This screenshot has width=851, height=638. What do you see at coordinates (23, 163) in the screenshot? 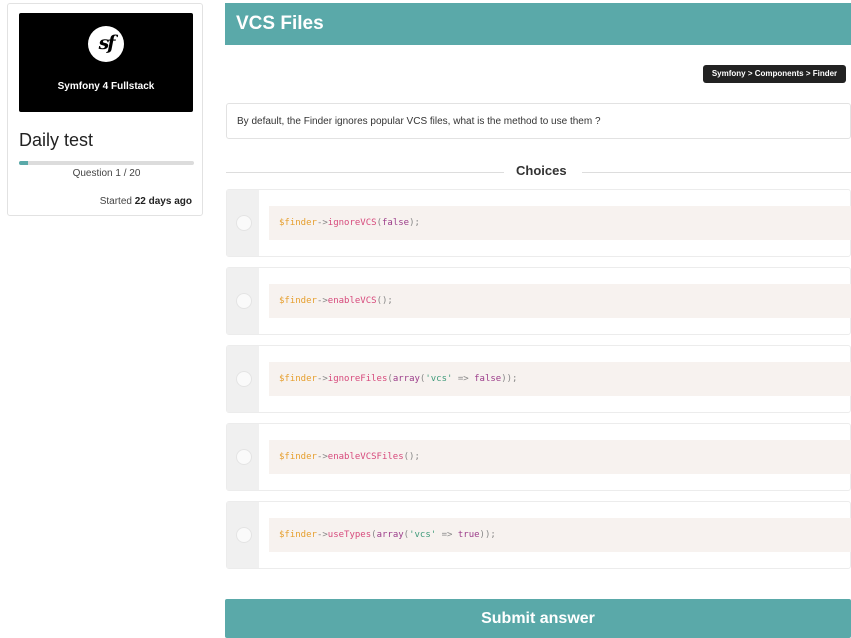
I see `progress-bar-fill` at bounding box center [23, 163].